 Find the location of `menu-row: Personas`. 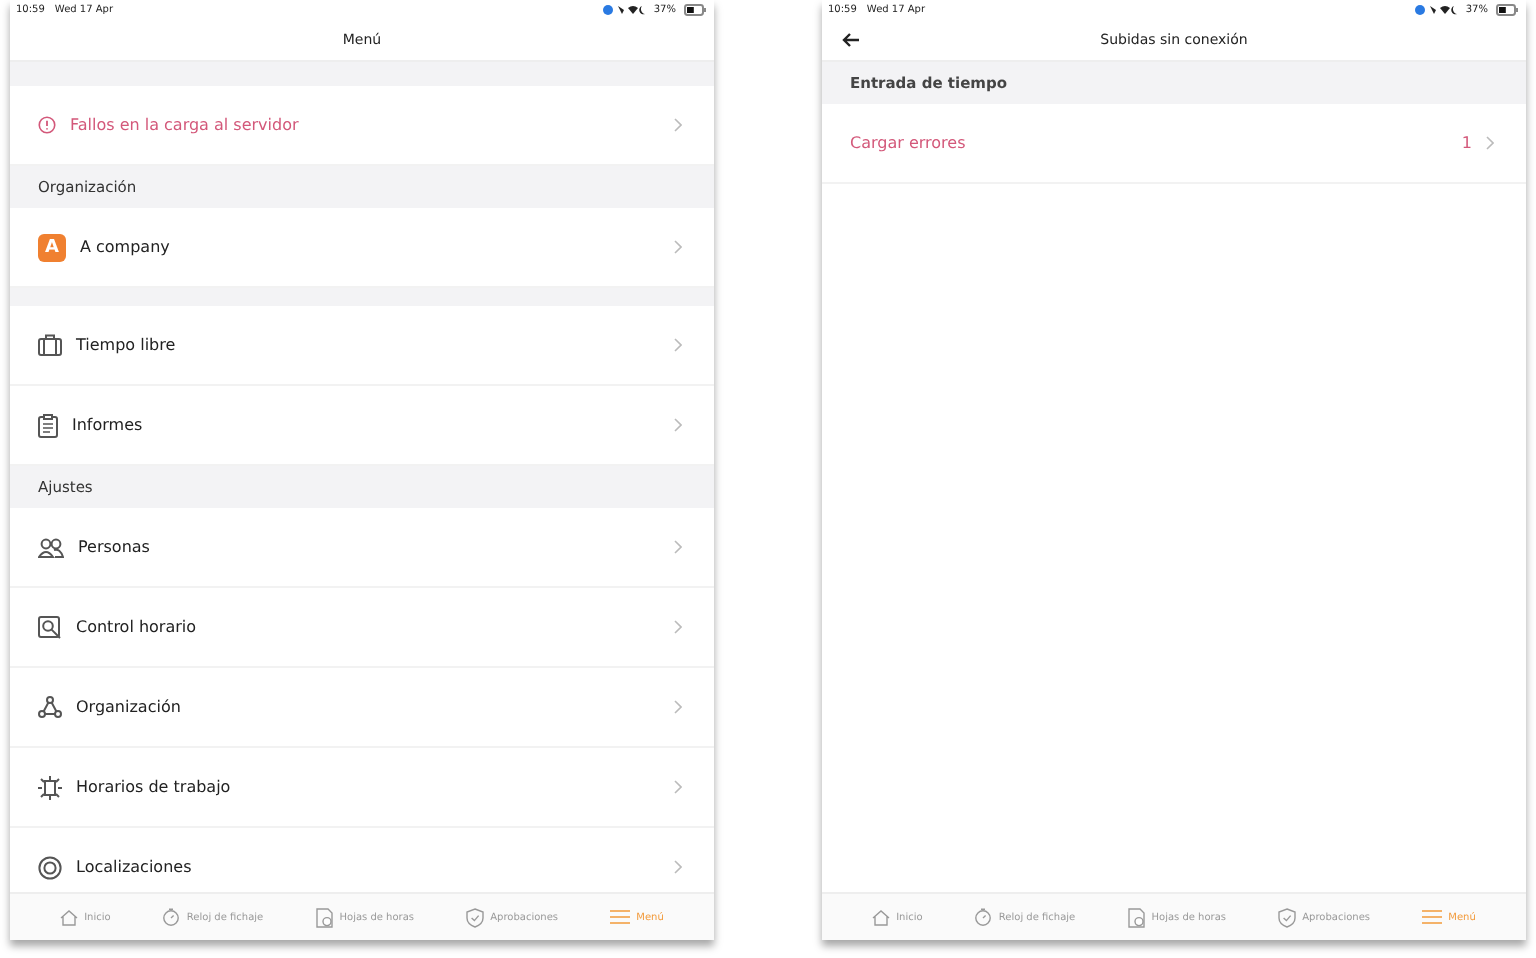

menu-row: Personas is located at coordinates (362, 548).